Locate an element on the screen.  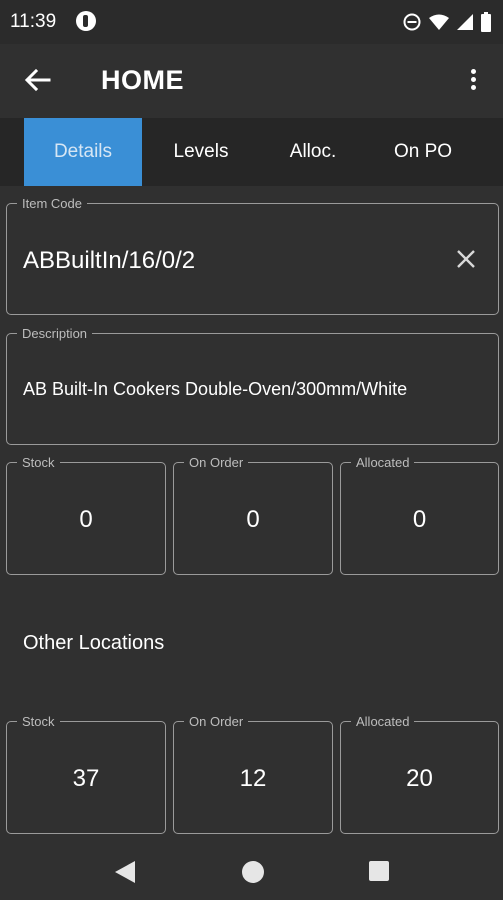
signal-icon is located at coordinates (465, 22).